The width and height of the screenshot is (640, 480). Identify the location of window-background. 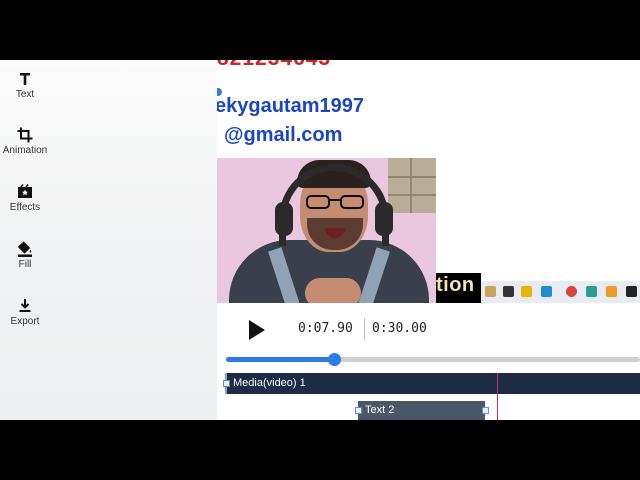
(412, 185).